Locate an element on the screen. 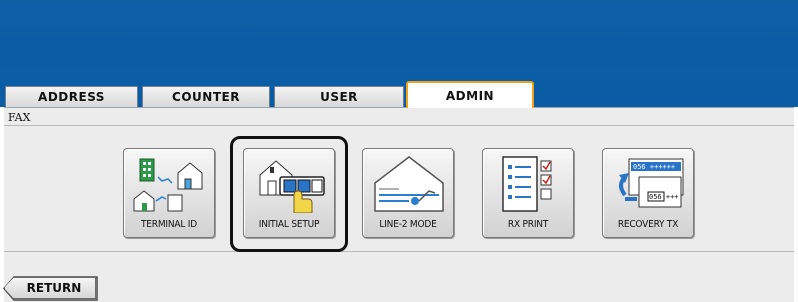  recovery-tx-button: 056 ++++++ 056 +++ RECOVERY TX is located at coordinates (648, 193).